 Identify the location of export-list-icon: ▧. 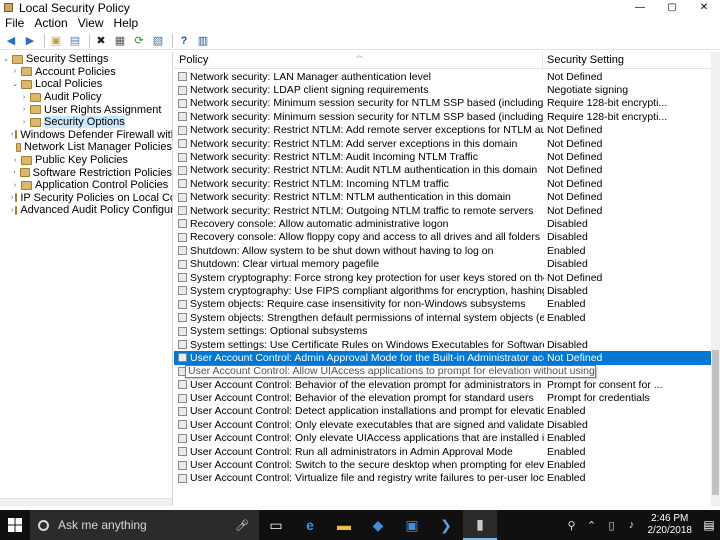
(158, 41).